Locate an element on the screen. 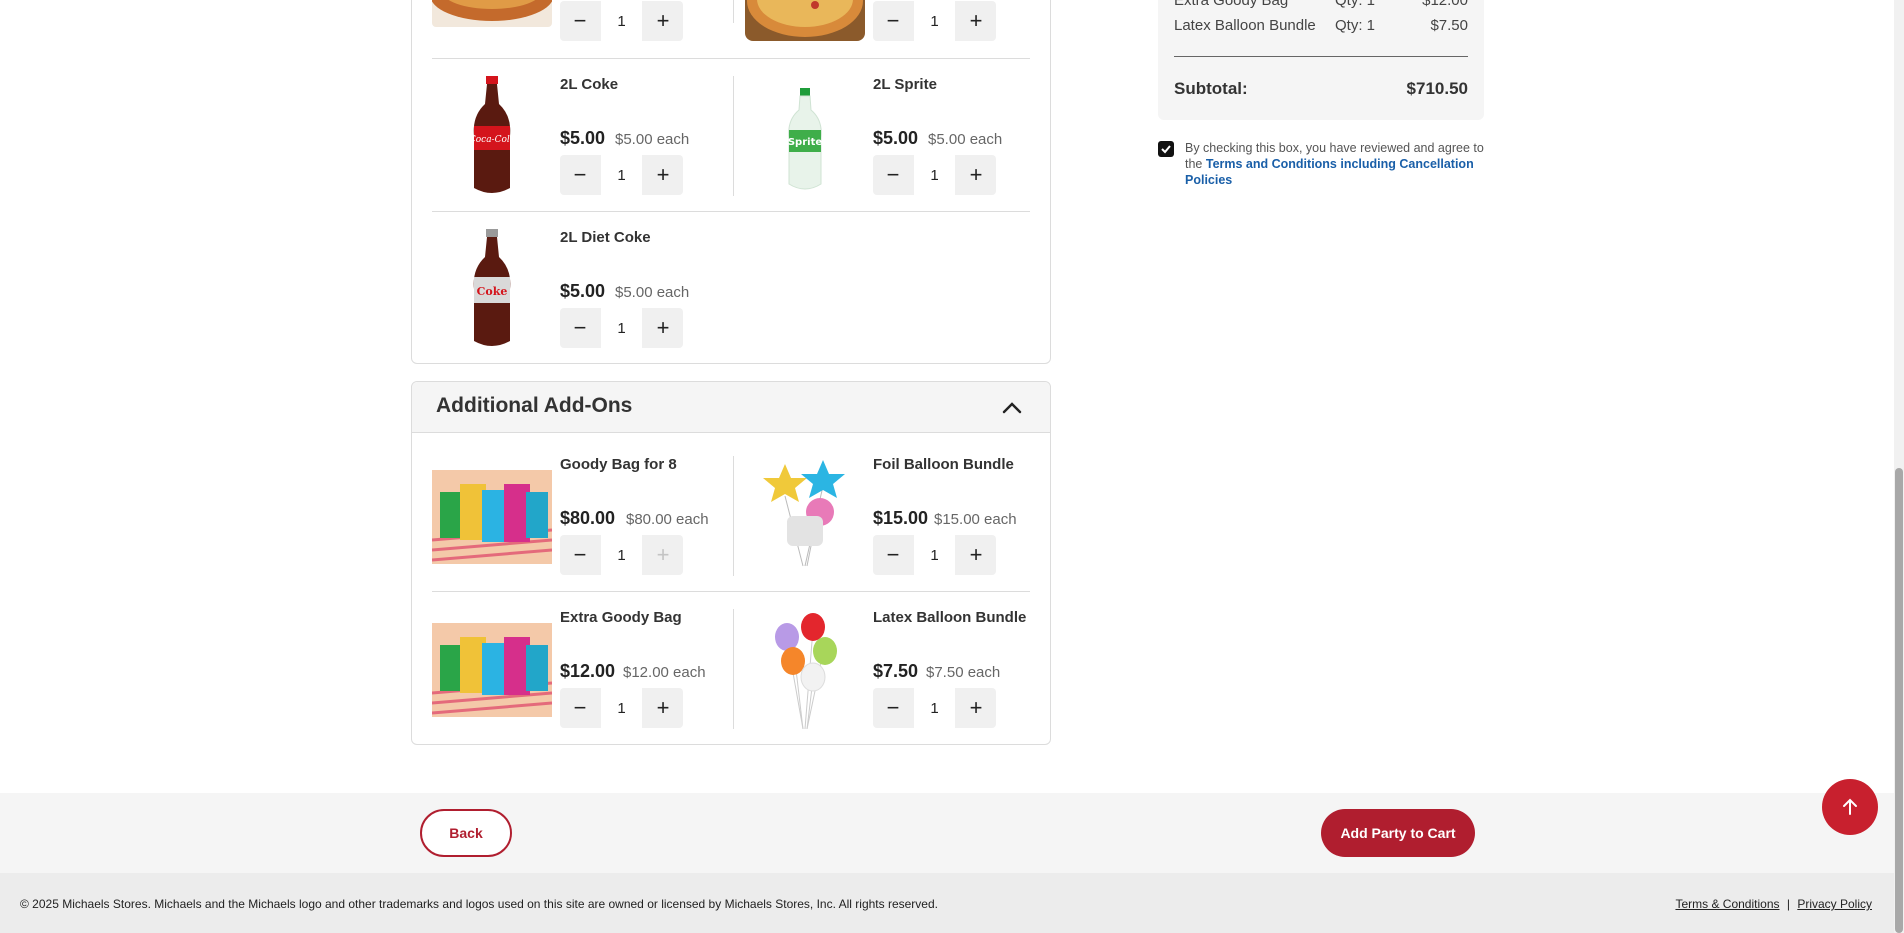  product-name: 2L Coke is located at coordinates (589, 84).